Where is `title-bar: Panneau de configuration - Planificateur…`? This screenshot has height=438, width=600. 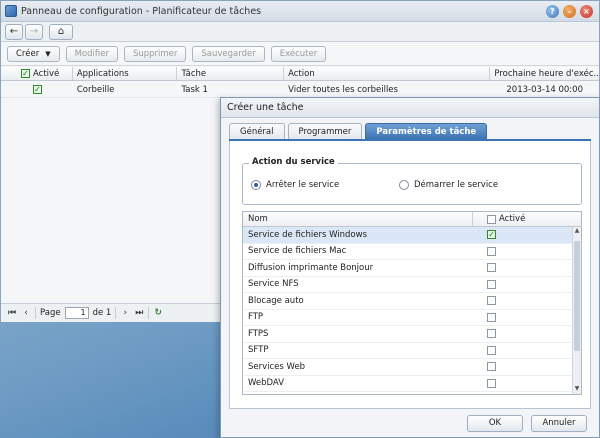
title-bar: Panneau de configuration - Planificateur… is located at coordinates (300, 11).